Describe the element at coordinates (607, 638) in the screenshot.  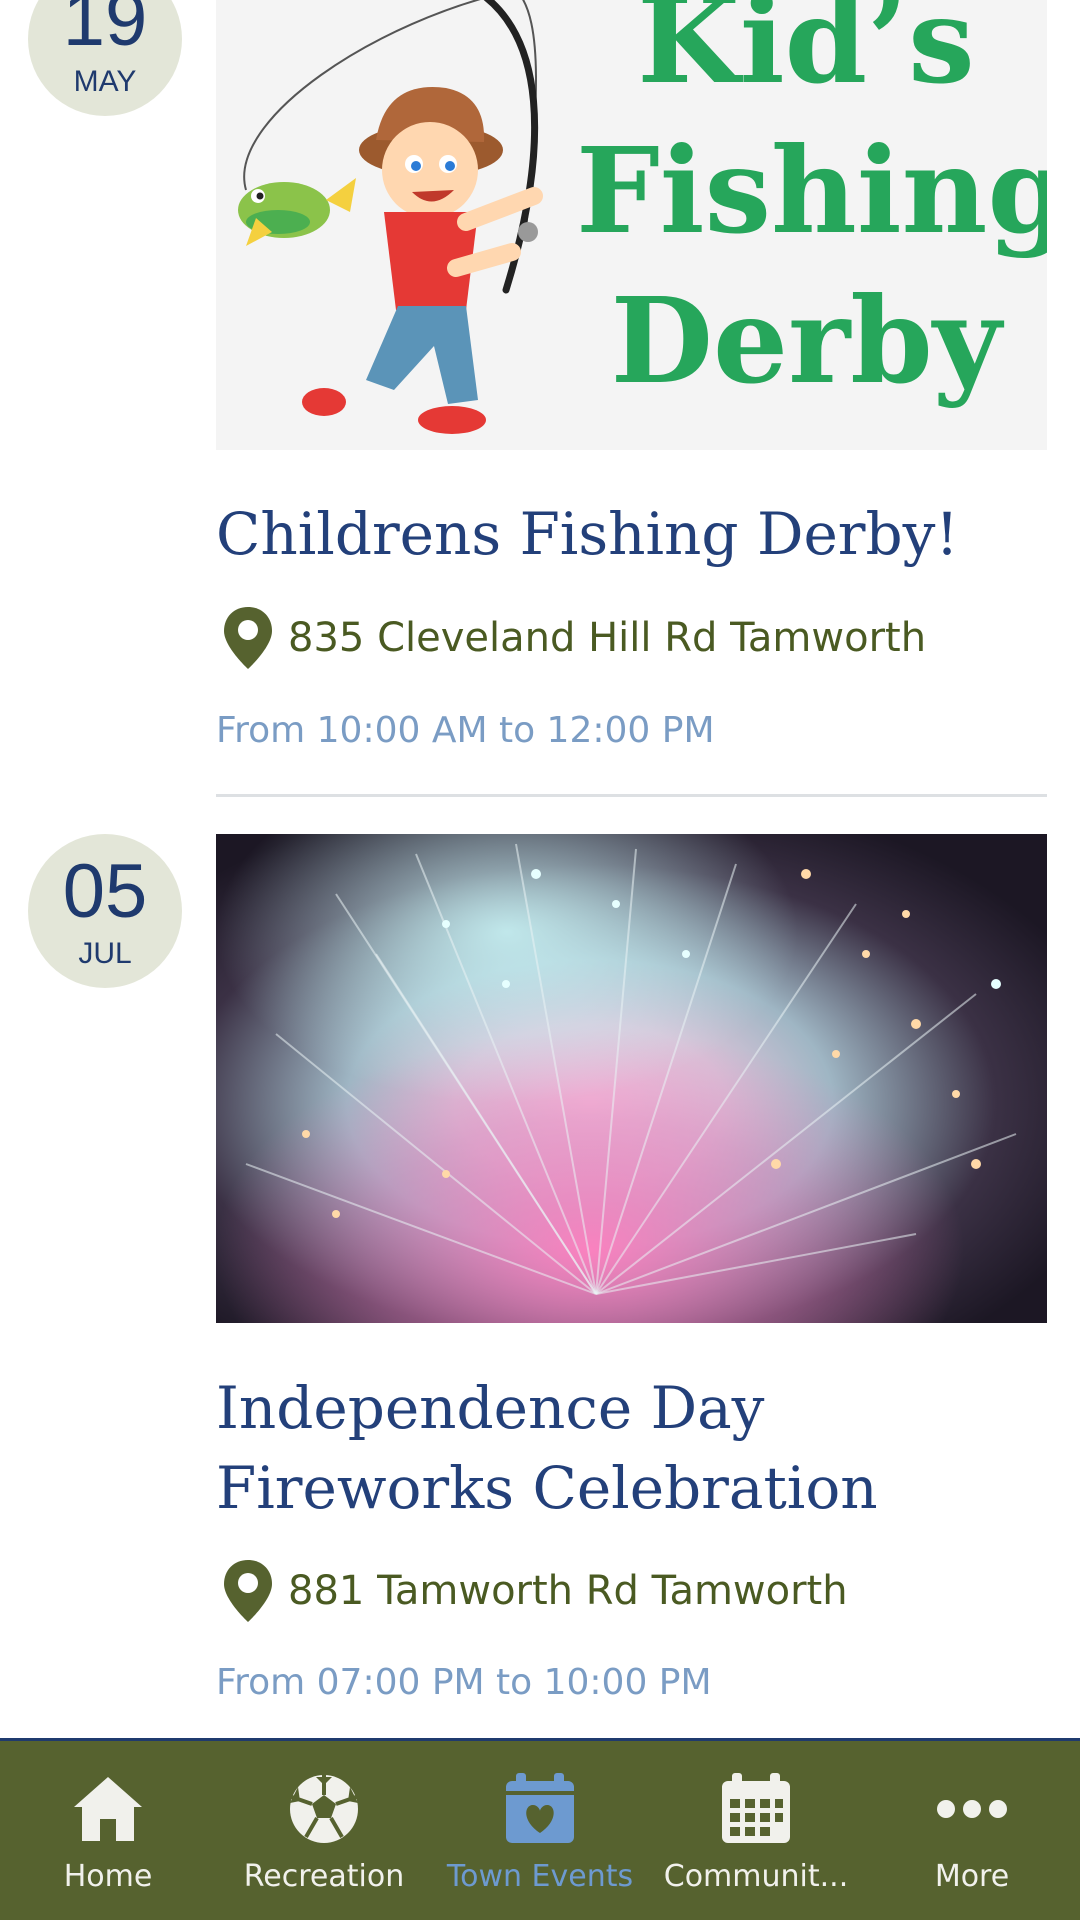
I see `location-text: 835 Cleveland Hill Rd Tamworth` at that location.